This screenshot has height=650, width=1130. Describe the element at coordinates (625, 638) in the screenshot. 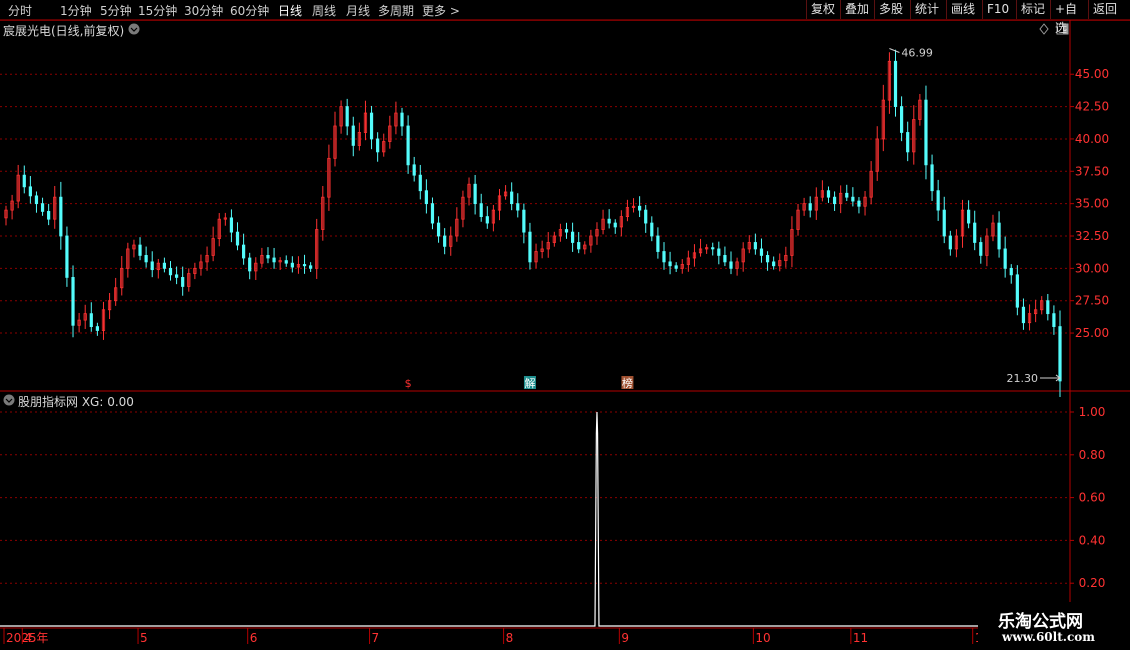

I see `date-tick-label: 9` at that location.